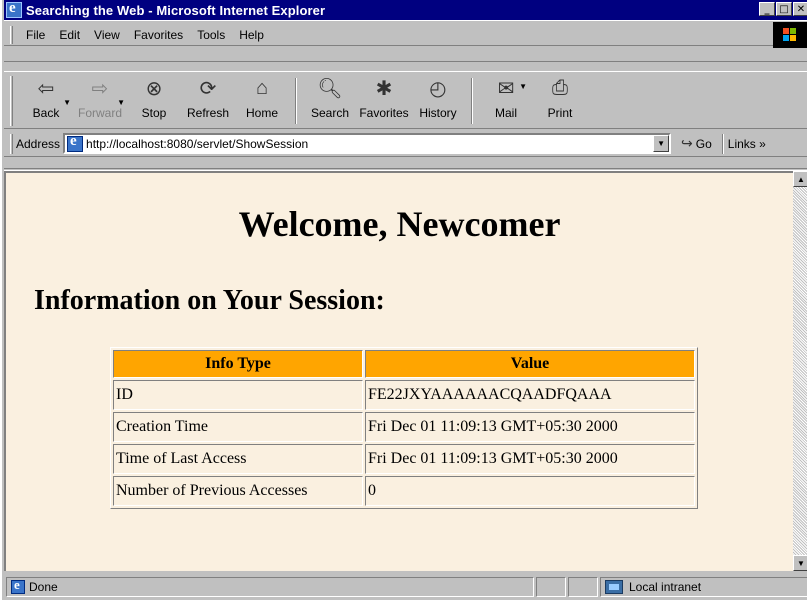  I want to click on home-label: Home, so click(261, 113).